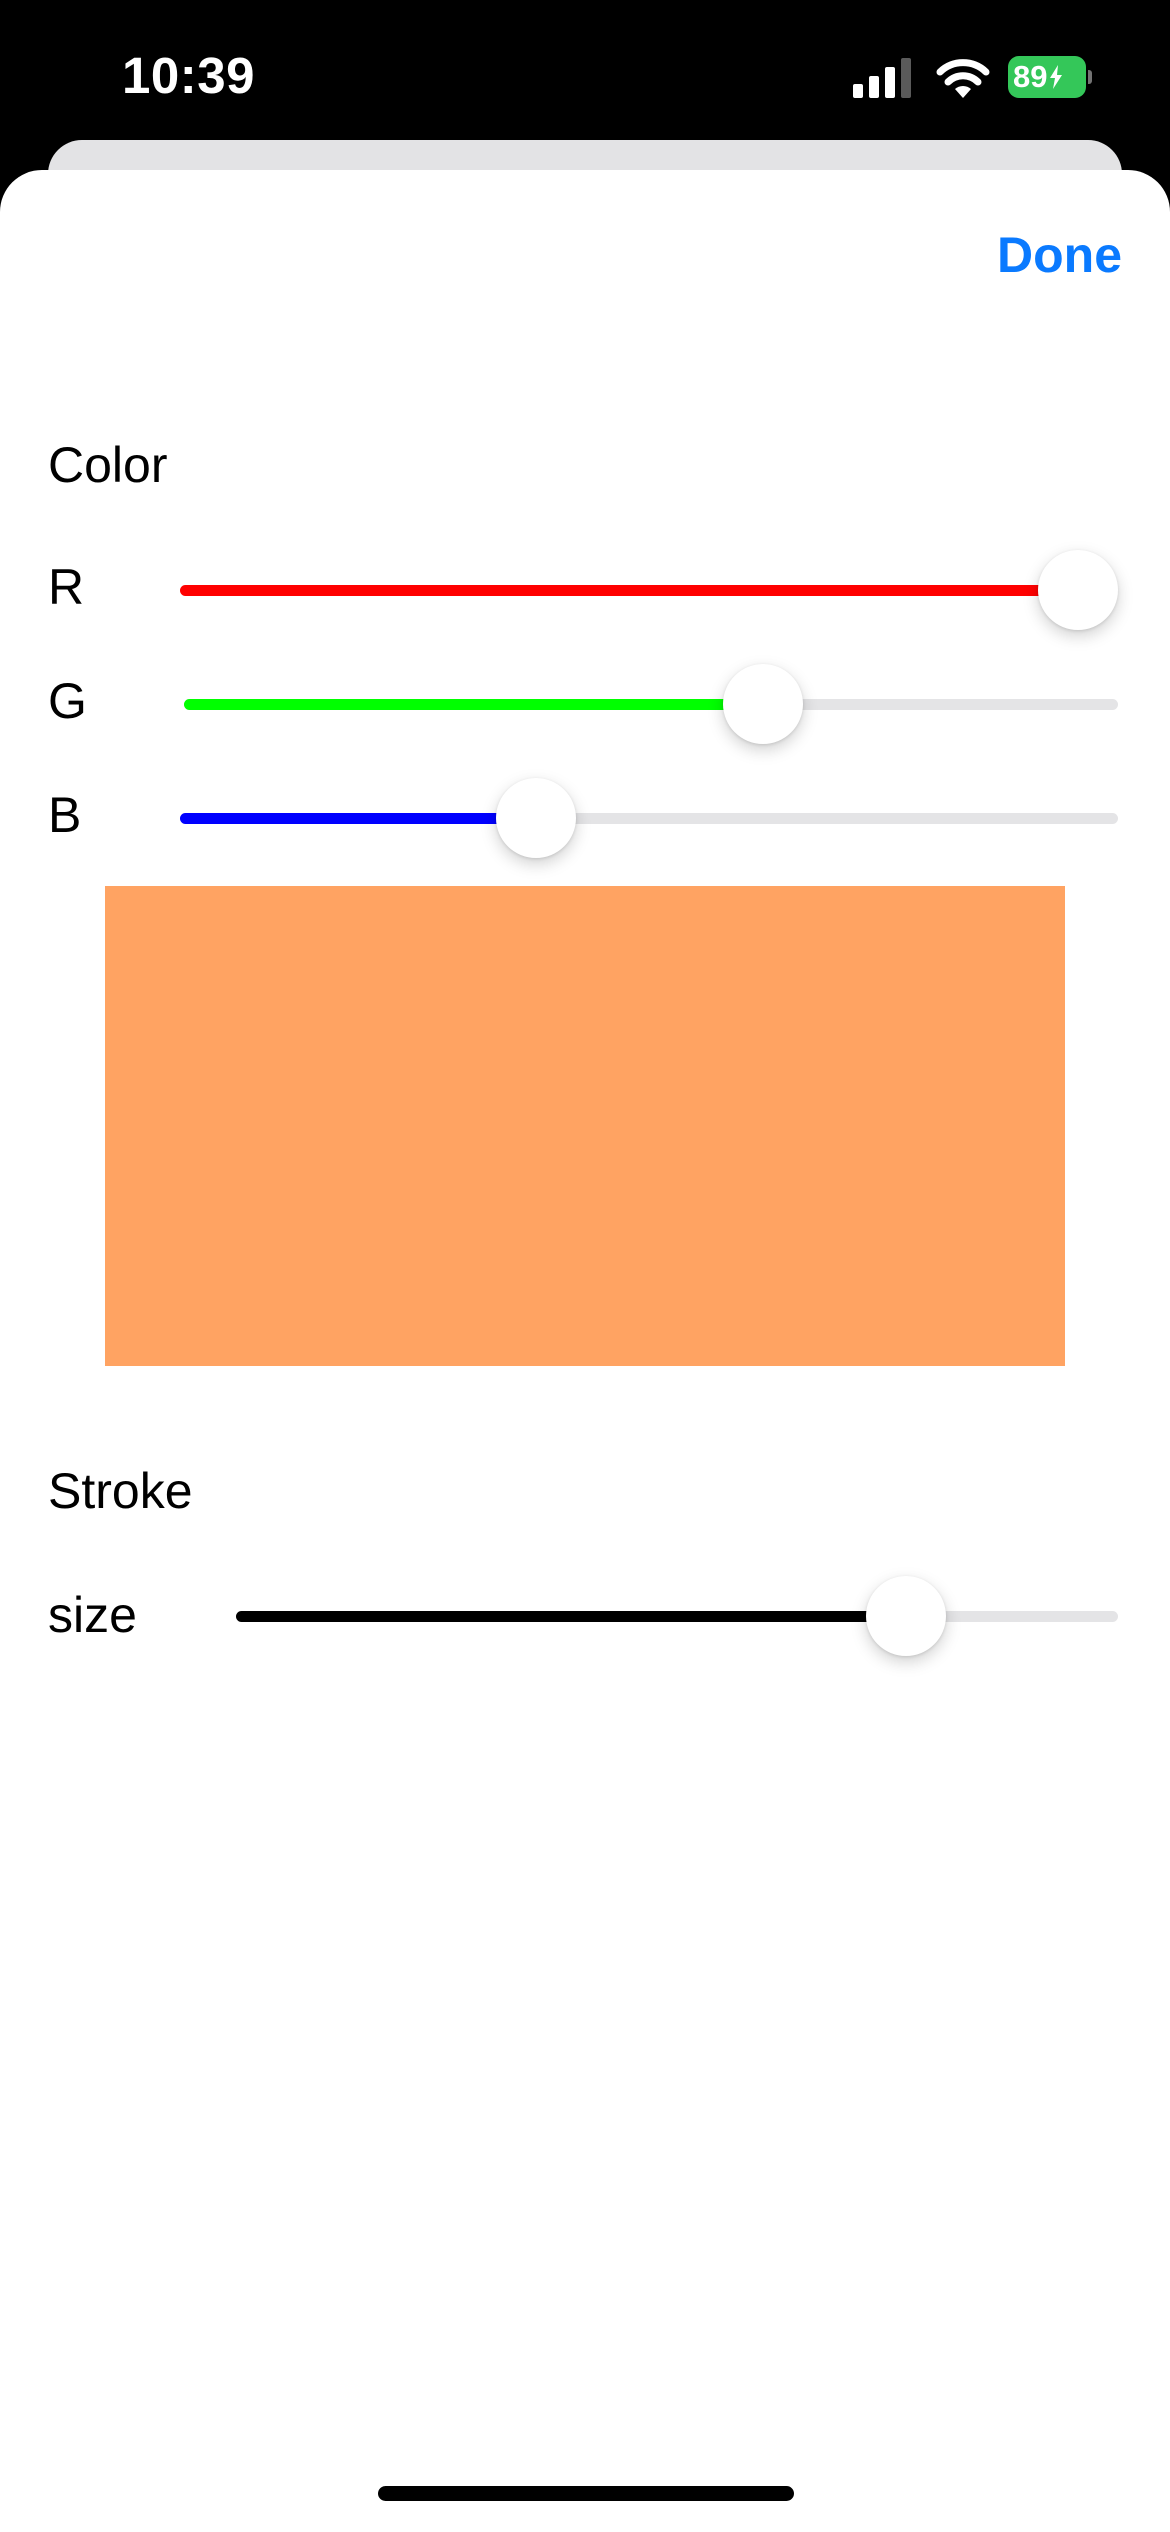  I want to click on status-time: 10:39, so click(188, 75).